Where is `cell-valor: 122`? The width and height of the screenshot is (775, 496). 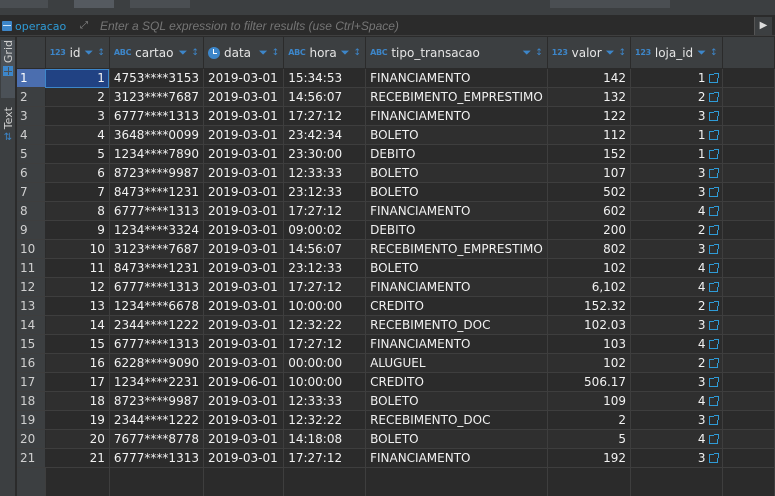 cell-valor: 122 is located at coordinates (589, 116).